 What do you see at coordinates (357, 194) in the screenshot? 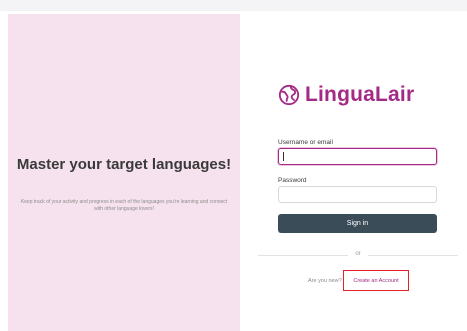
I see `password-input` at bounding box center [357, 194].